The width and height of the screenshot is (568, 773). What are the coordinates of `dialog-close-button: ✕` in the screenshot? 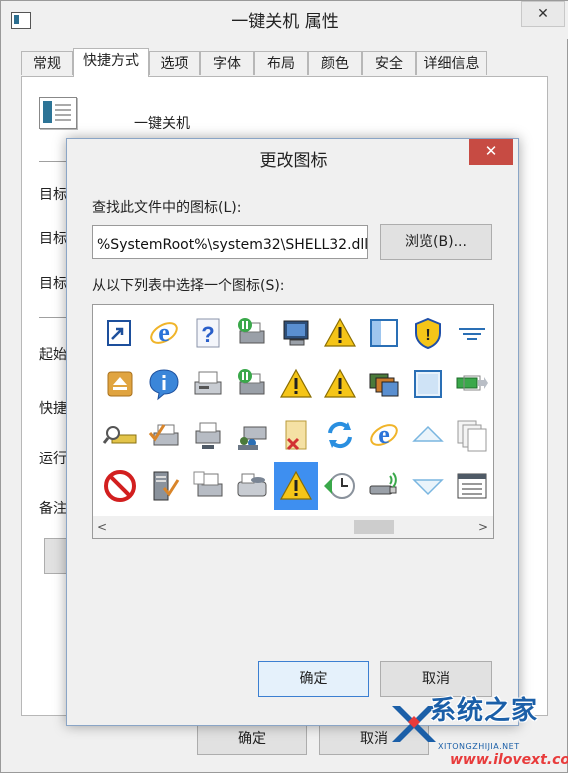 It's located at (491, 152).